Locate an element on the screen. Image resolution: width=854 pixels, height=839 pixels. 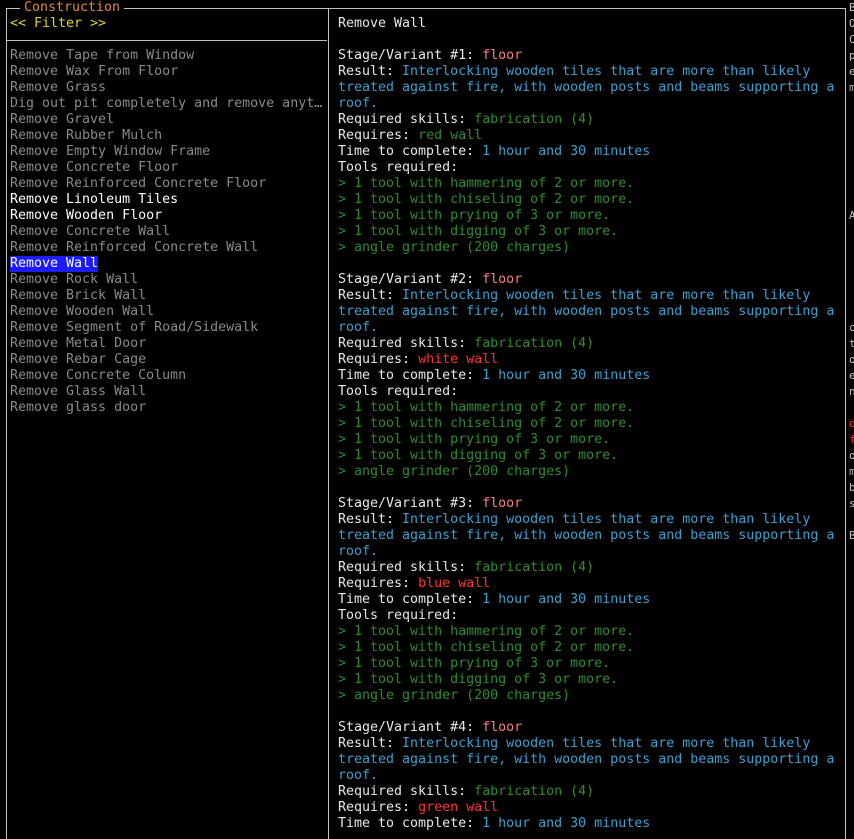
tool-requirement: > 1 tool with prying of 3 or more. is located at coordinates (474, 663).